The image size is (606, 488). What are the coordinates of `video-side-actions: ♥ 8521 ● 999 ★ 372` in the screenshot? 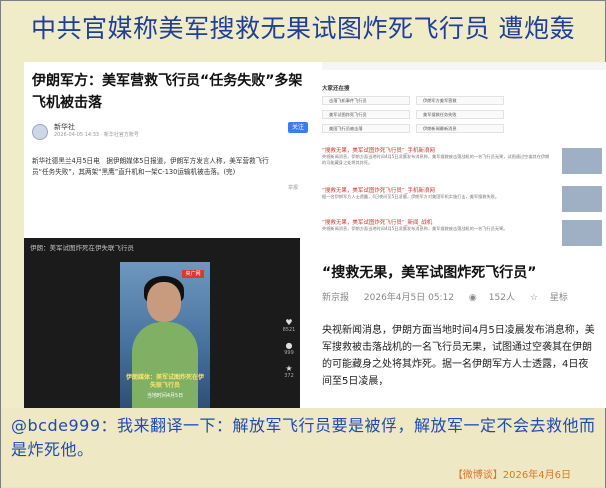 It's located at (289, 352).